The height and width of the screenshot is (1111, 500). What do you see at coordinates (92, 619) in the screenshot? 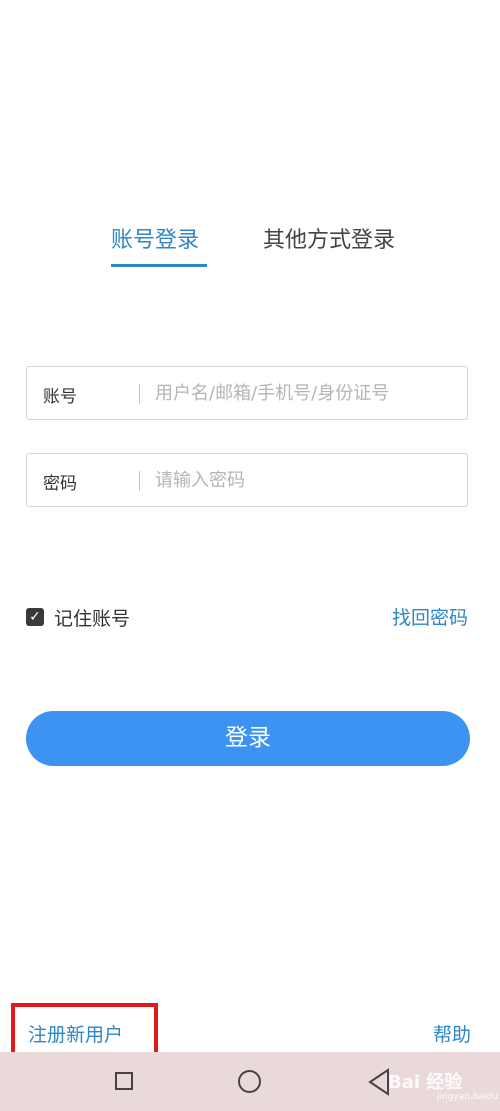
I see `remember-label: 记住账号` at bounding box center [92, 619].